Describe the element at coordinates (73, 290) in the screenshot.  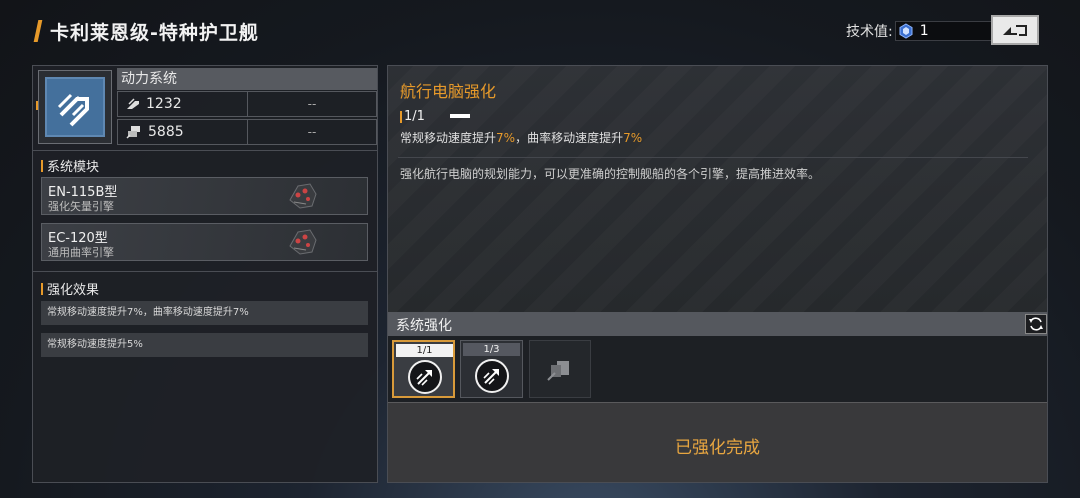
I see `effects-title-text: 强化效果` at that location.